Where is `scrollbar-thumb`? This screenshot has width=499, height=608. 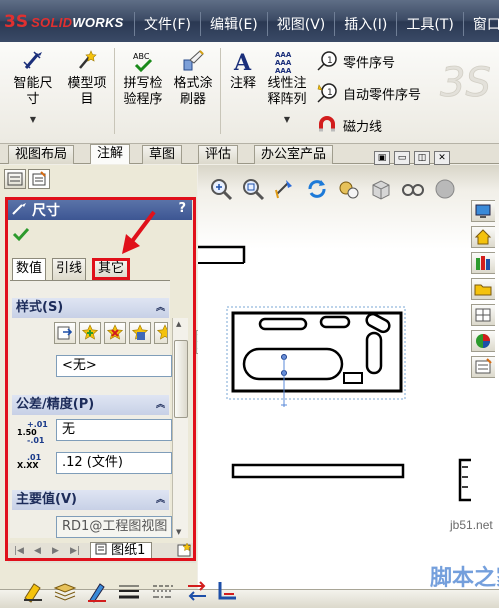 scrollbar-thumb is located at coordinates (181, 379).